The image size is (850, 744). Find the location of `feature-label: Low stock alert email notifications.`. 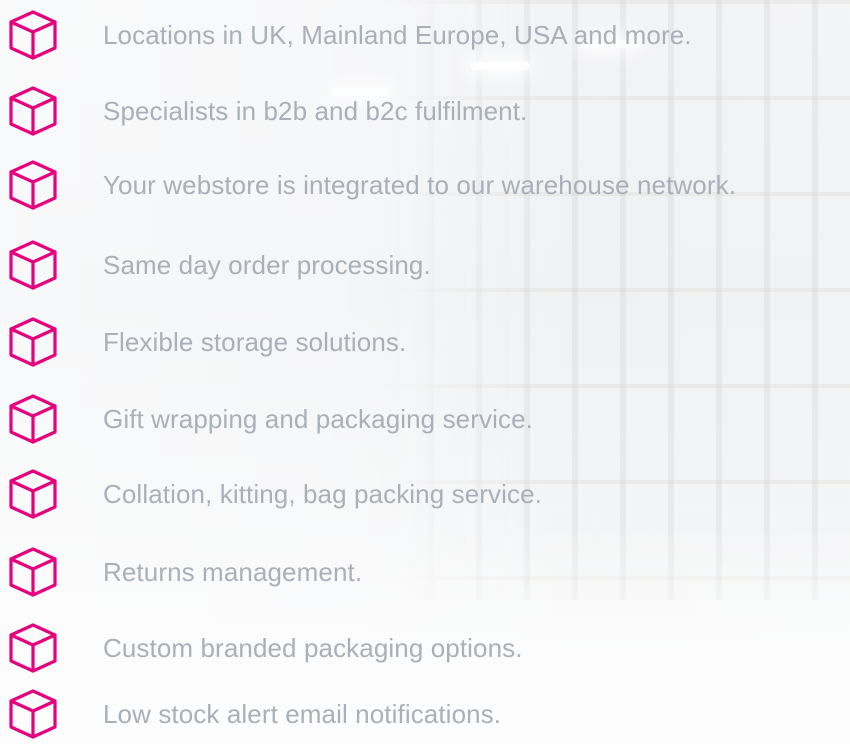

feature-label: Low stock alert email notifications. is located at coordinates (302, 713).